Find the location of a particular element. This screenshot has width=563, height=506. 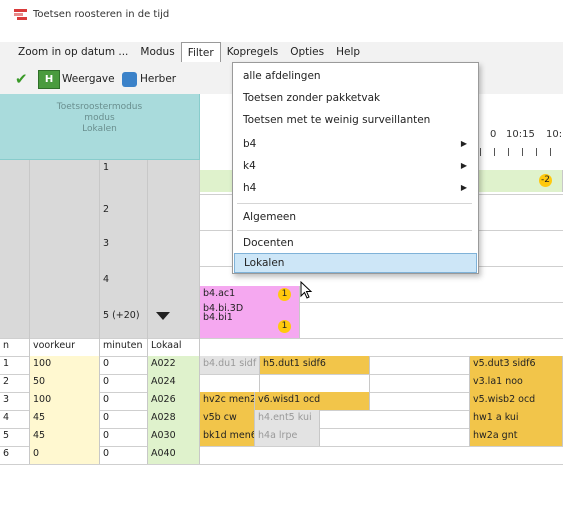

menu-filter: Filter is located at coordinates (200, 52).